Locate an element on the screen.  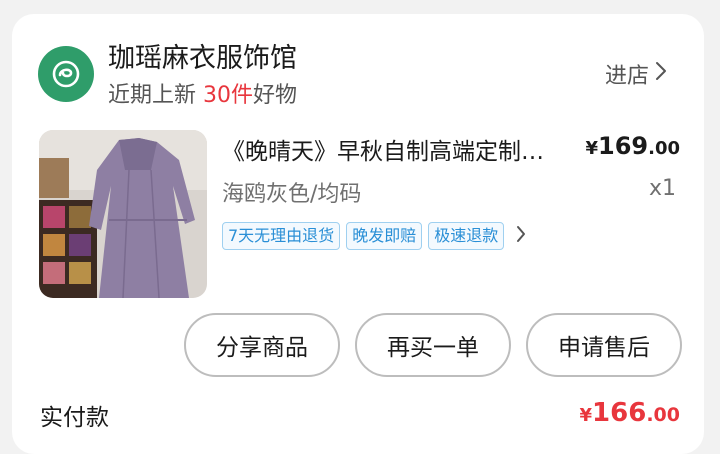
product-title: 《晚晴天》早秋自制高端定制系列 is located at coordinates (392, 149).